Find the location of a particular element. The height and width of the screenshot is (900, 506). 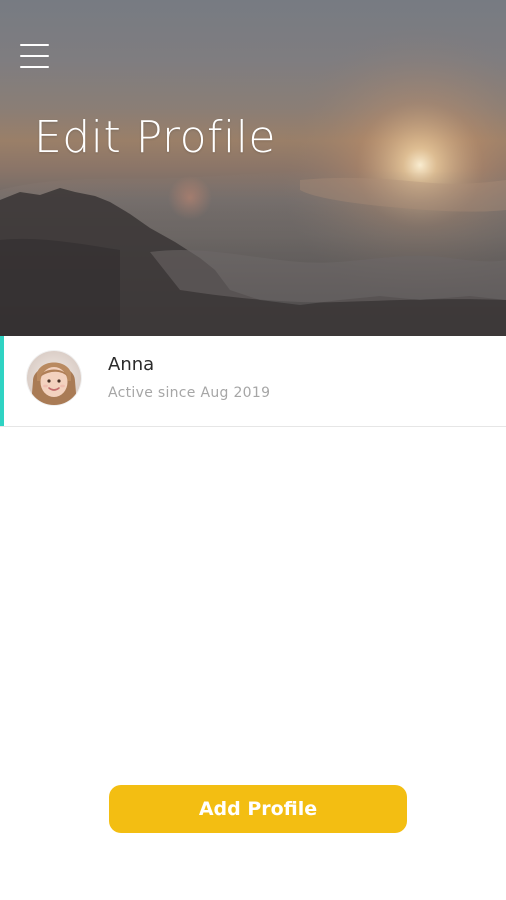

avatar is located at coordinates (54, 378).